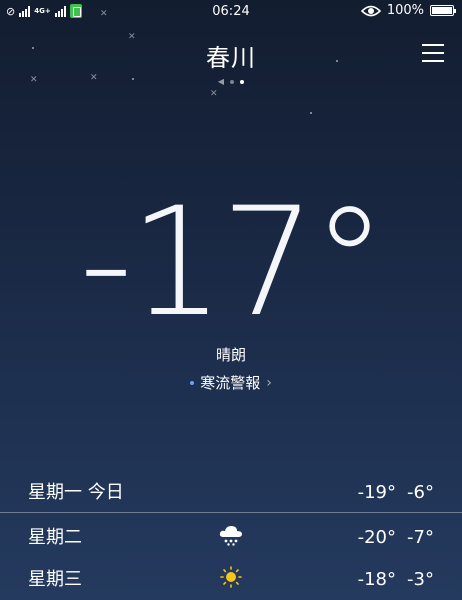 The image size is (462, 600). I want to click on star-decoration: ✕, so click(214, 94).